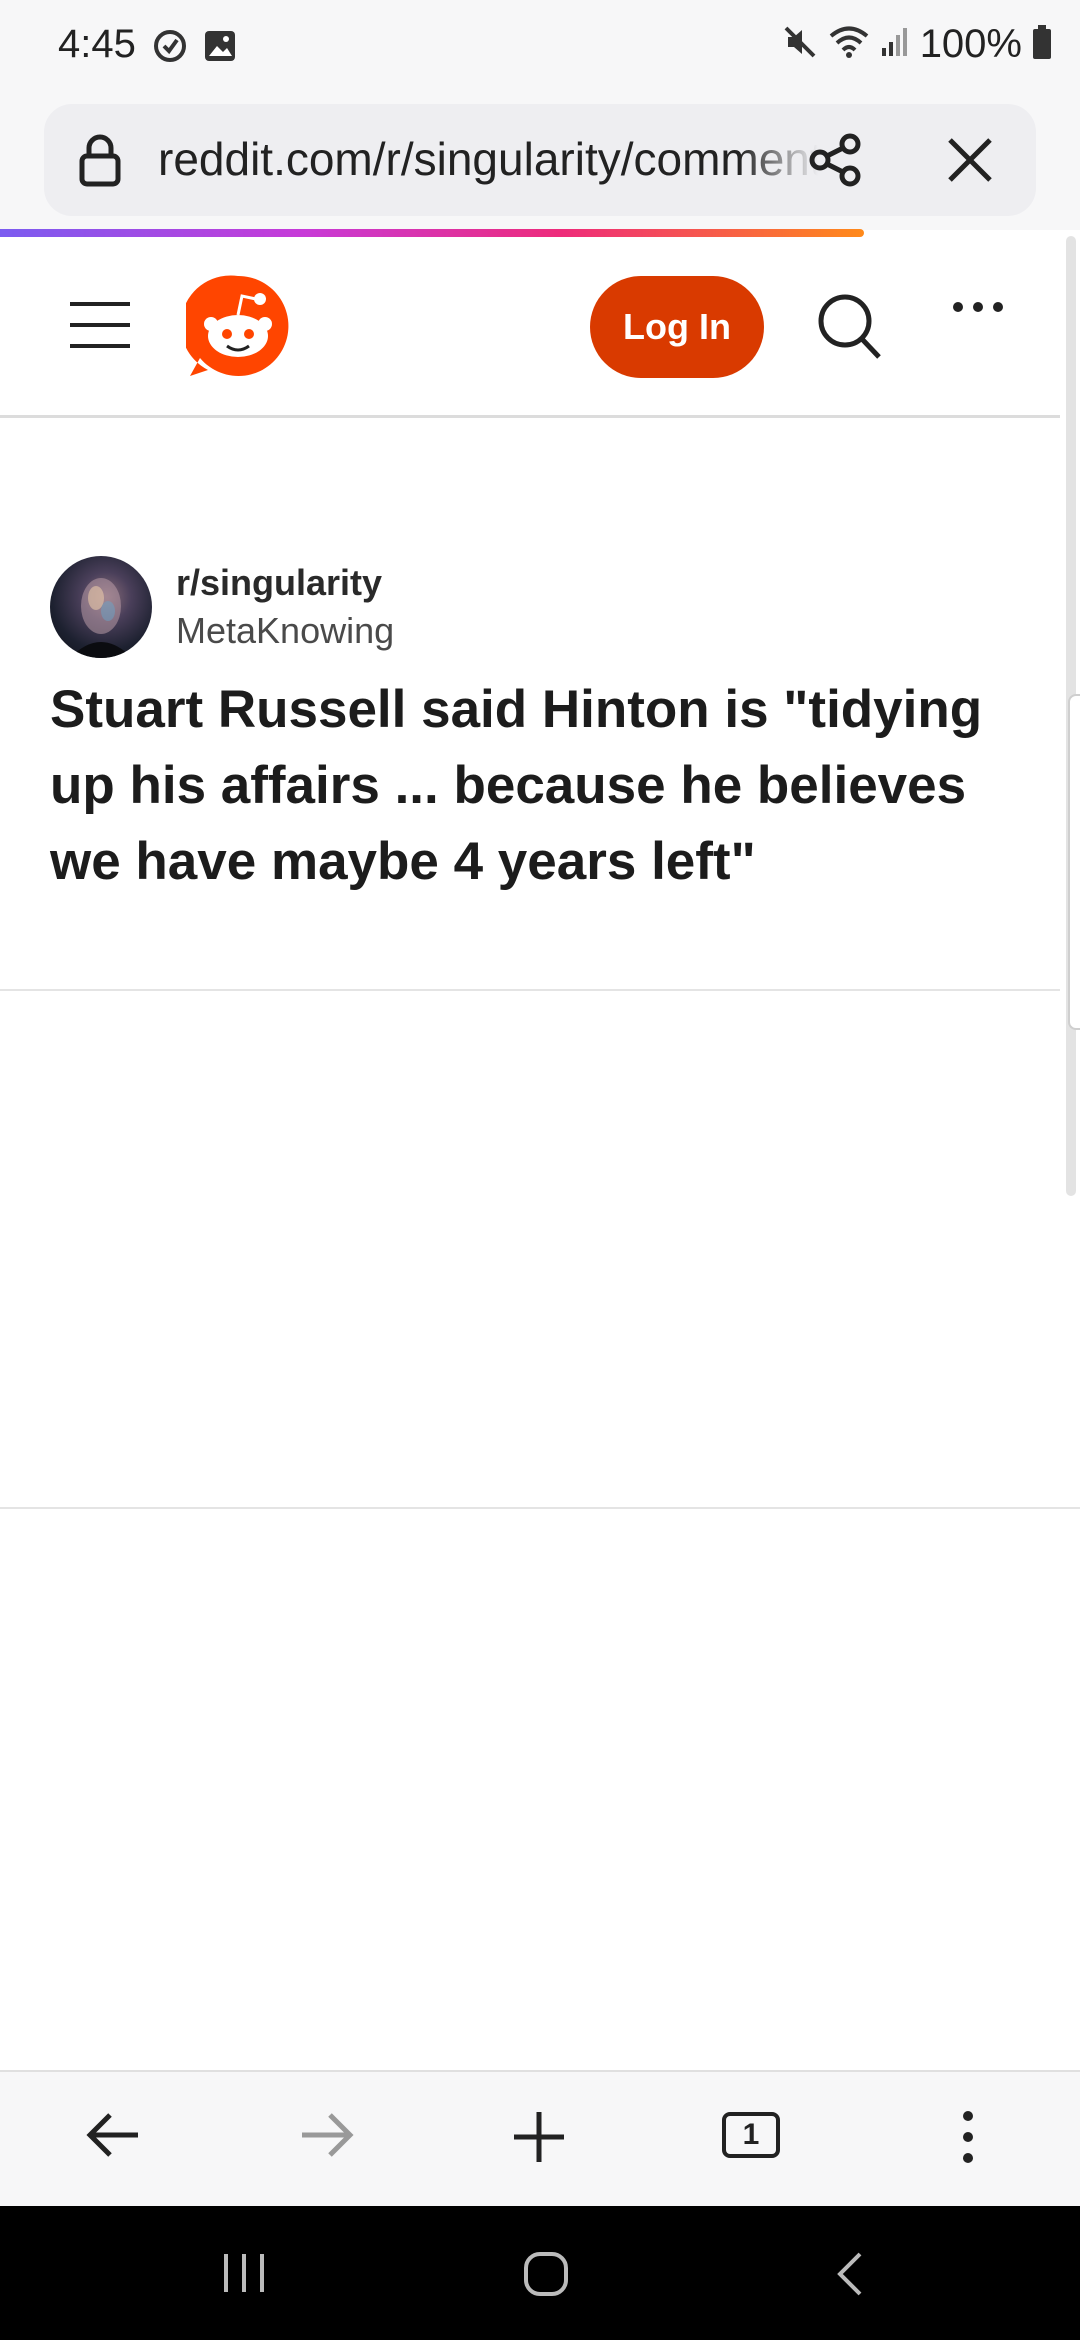 This screenshot has width=1080, height=2340. I want to click on status-bar: 4:45 100%, so click(540, 50).